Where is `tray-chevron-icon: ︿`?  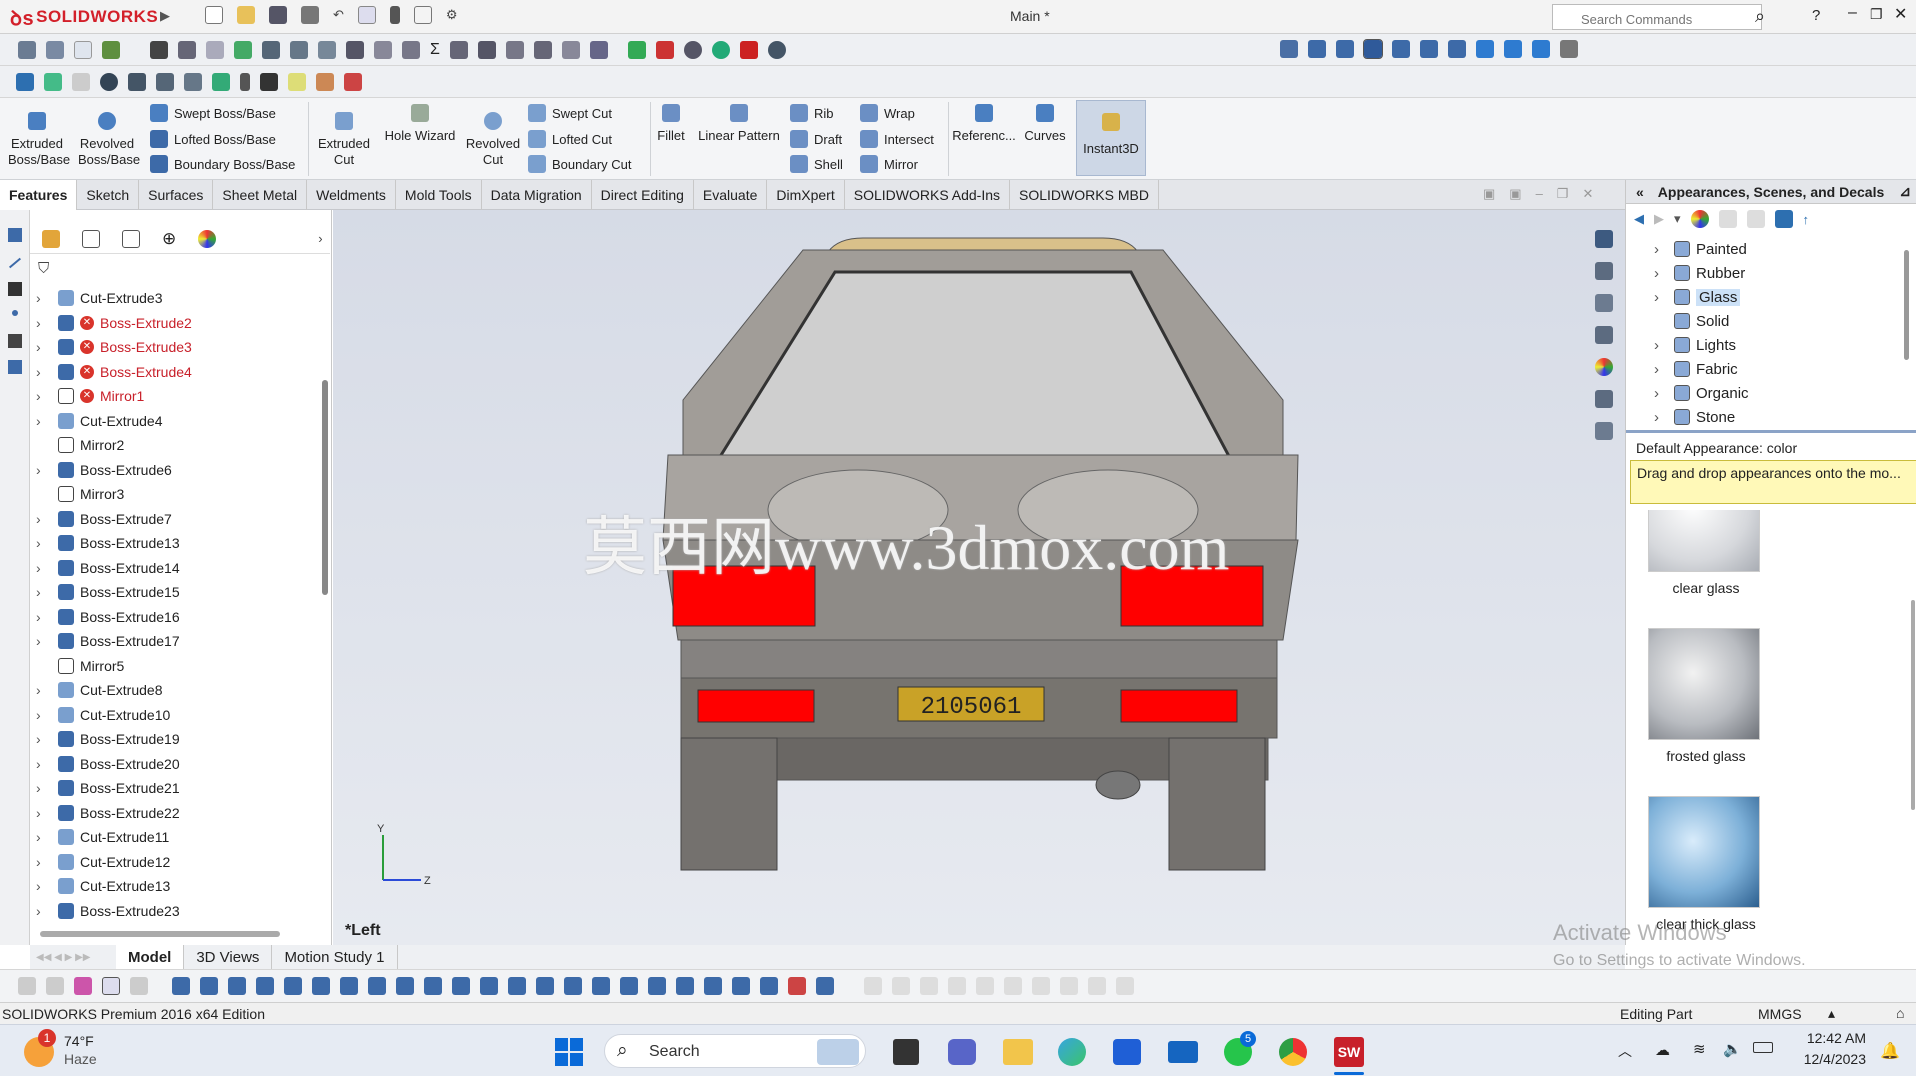
tray-chevron-icon: ︿ is located at coordinates (1625, 1051).